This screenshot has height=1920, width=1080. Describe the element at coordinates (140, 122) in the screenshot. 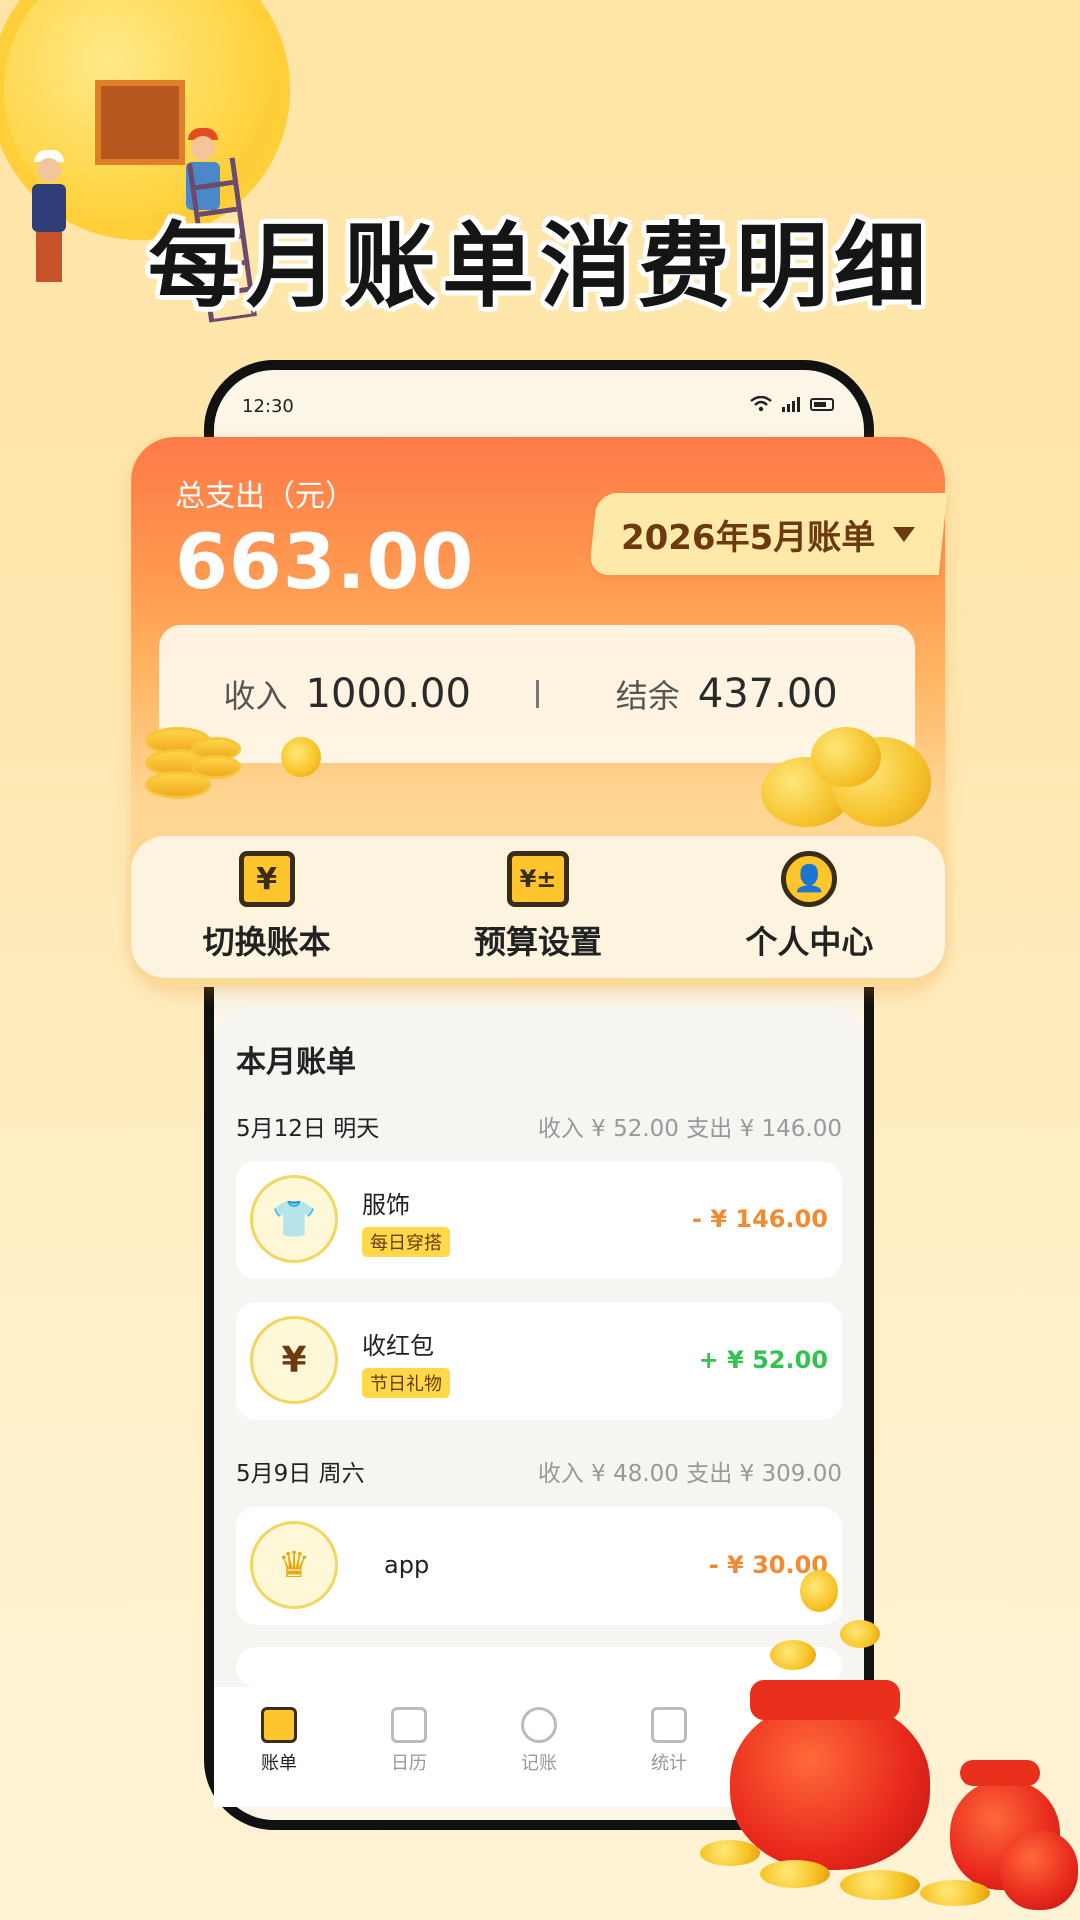

I see `window-decoration` at that location.